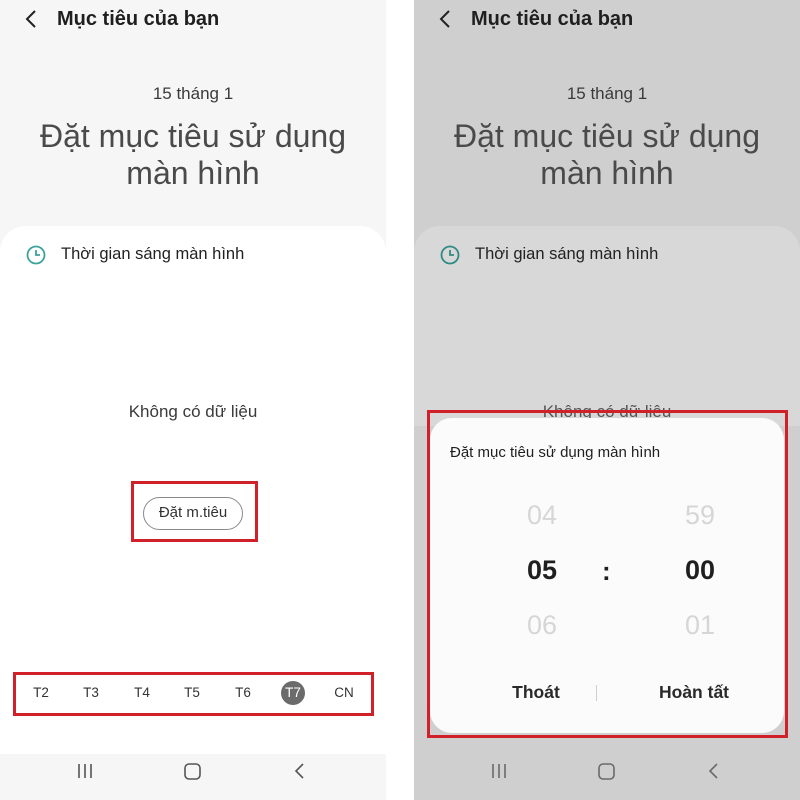 Image resolution: width=800 pixels, height=800 pixels. Describe the element at coordinates (542, 570) in the screenshot. I see `hour-selected: 05` at that location.